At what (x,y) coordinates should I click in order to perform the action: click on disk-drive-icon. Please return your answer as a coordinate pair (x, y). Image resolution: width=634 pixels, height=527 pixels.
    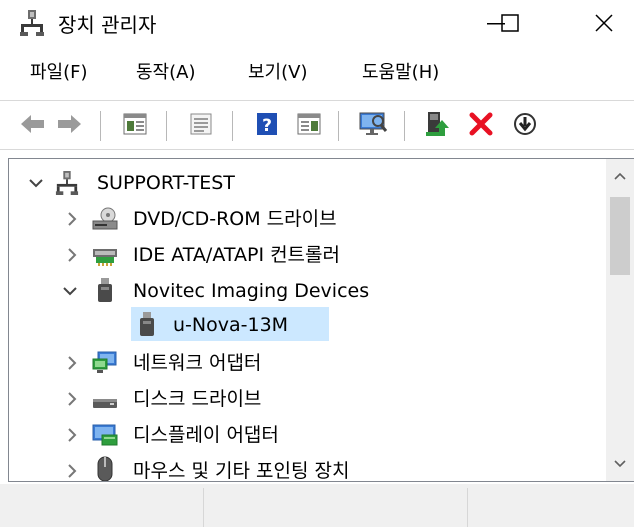
    Looking at the image, I should click on (105, 399).